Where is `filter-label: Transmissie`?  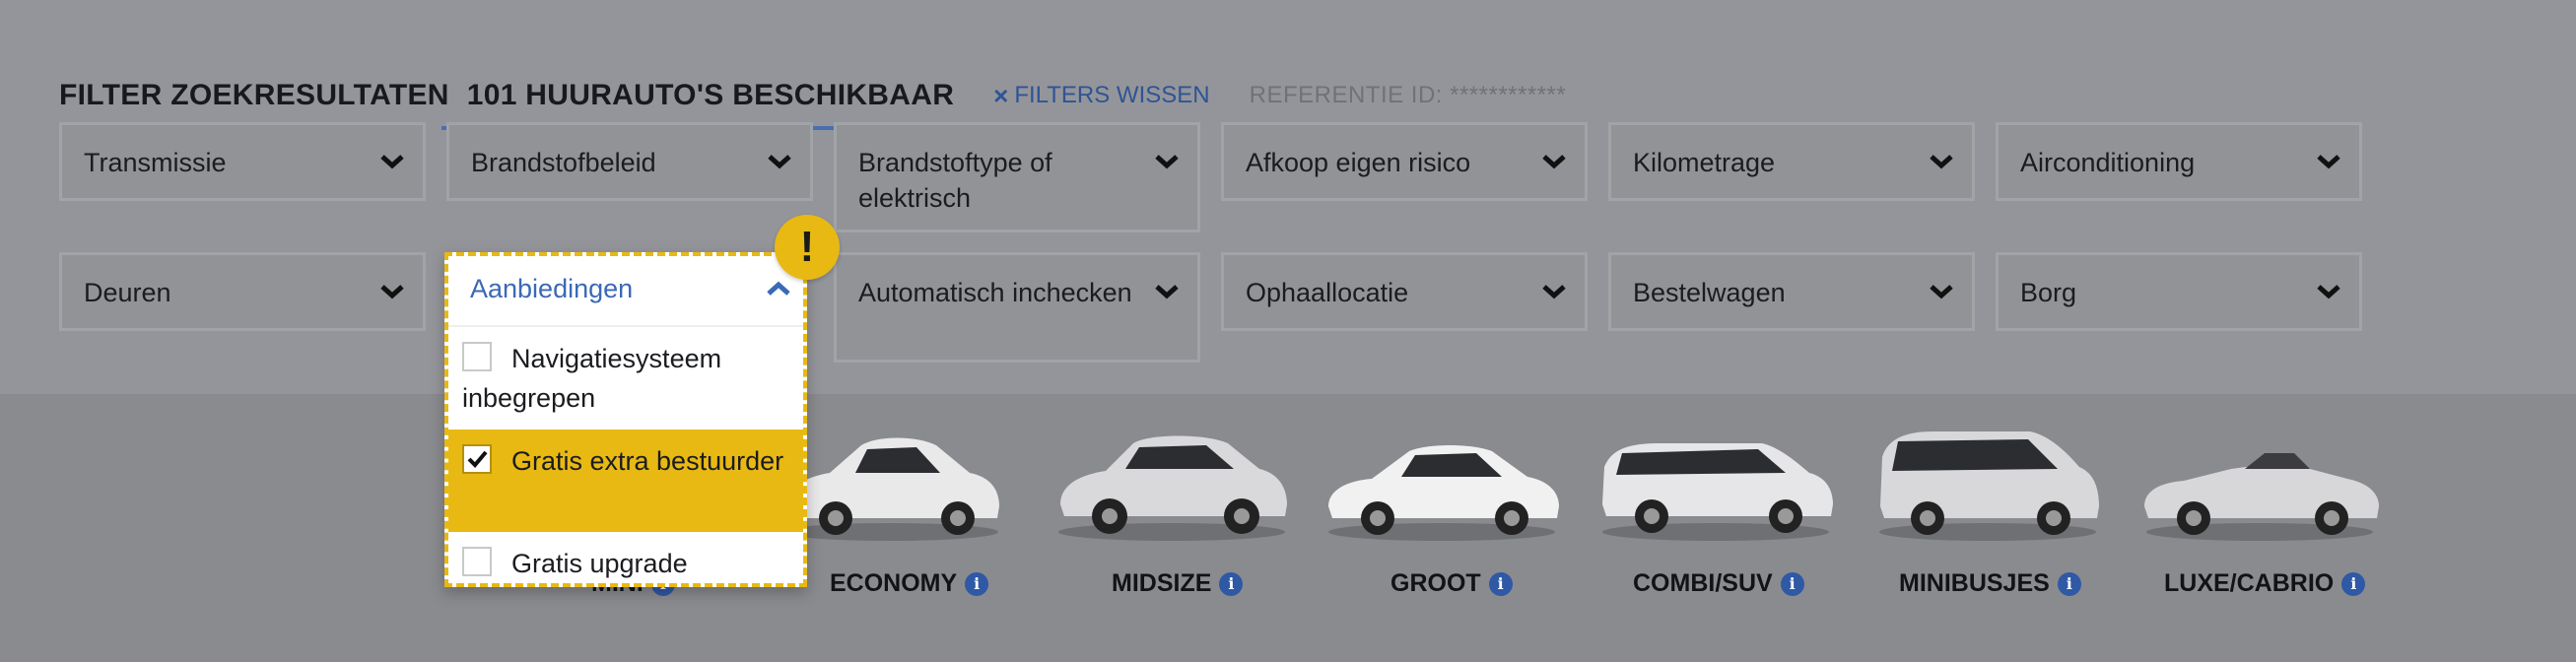 filter-label: Transmissie is located at coordinates (155, 162).